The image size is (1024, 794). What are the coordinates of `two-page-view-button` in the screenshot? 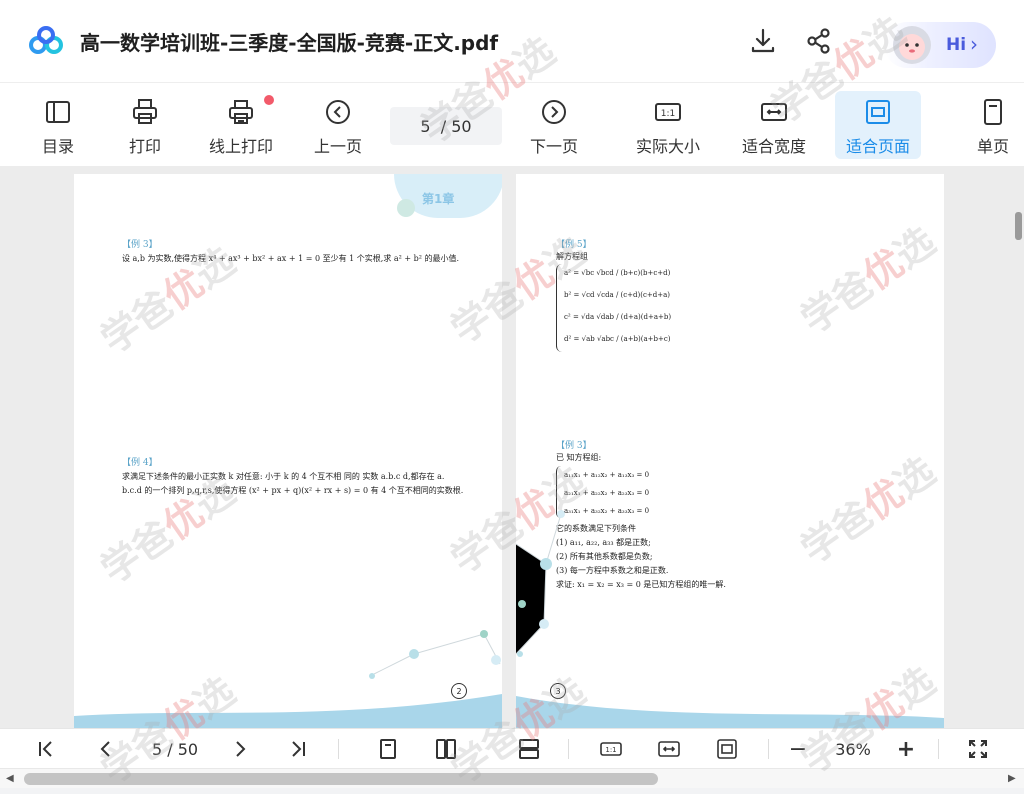 It's located at (446, 749).